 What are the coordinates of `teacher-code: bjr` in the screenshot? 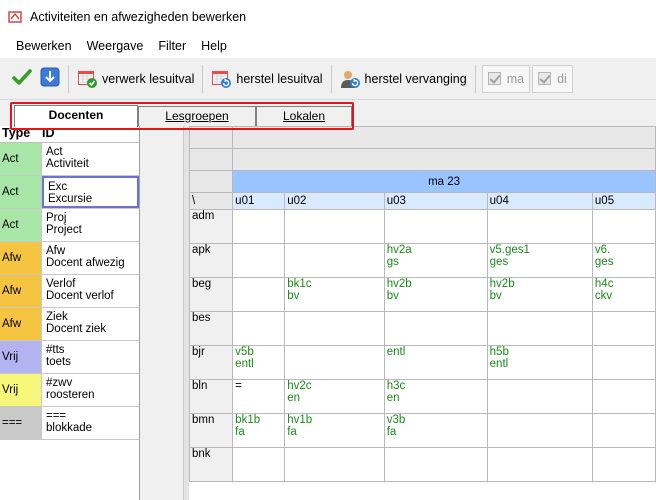 It's located at (211, 362).